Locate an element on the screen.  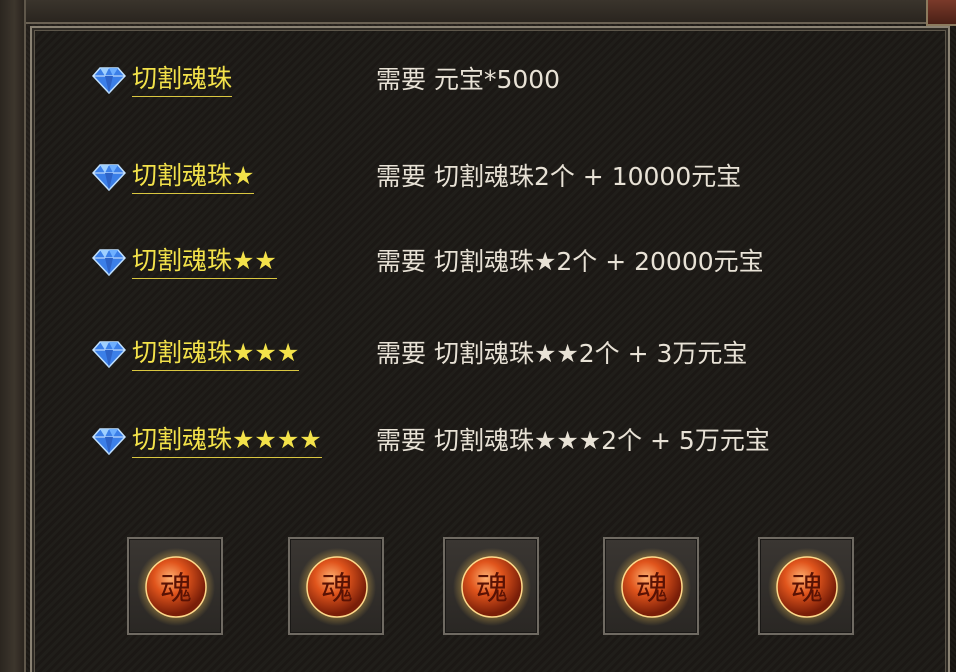
recipe-row: 切割魂珠★★ is located at coordinates (184, 262).